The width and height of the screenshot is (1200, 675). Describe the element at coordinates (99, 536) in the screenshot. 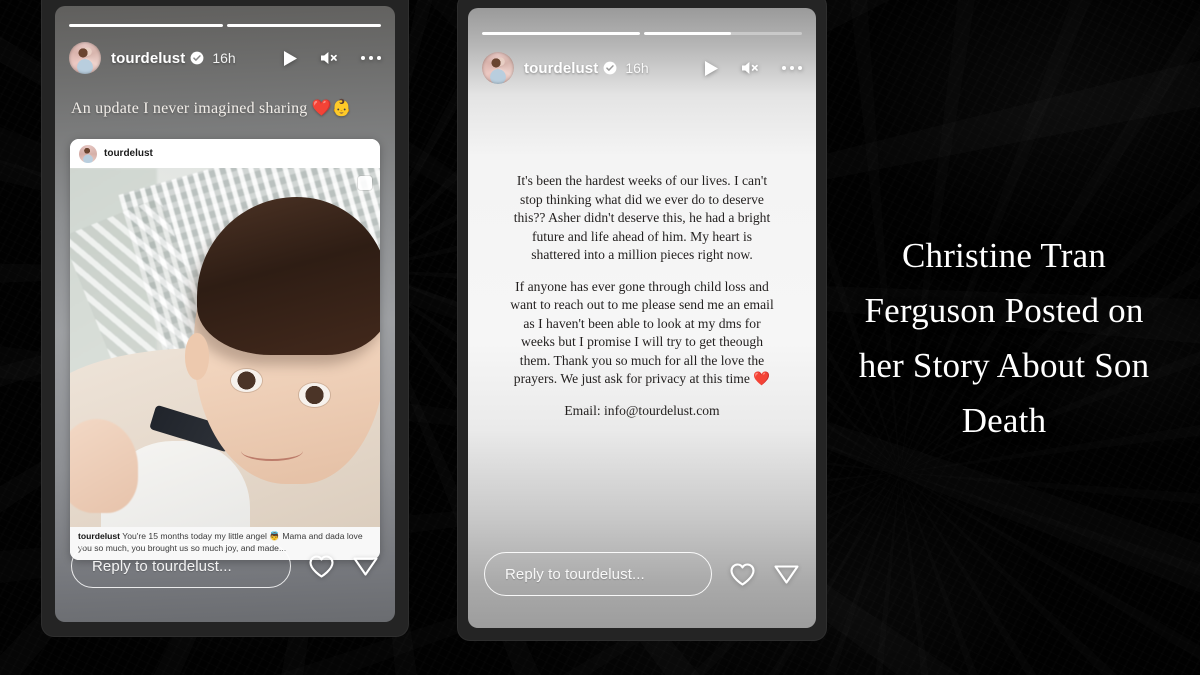

I see `embedded-post-caption-author: tourdelust` at that location.